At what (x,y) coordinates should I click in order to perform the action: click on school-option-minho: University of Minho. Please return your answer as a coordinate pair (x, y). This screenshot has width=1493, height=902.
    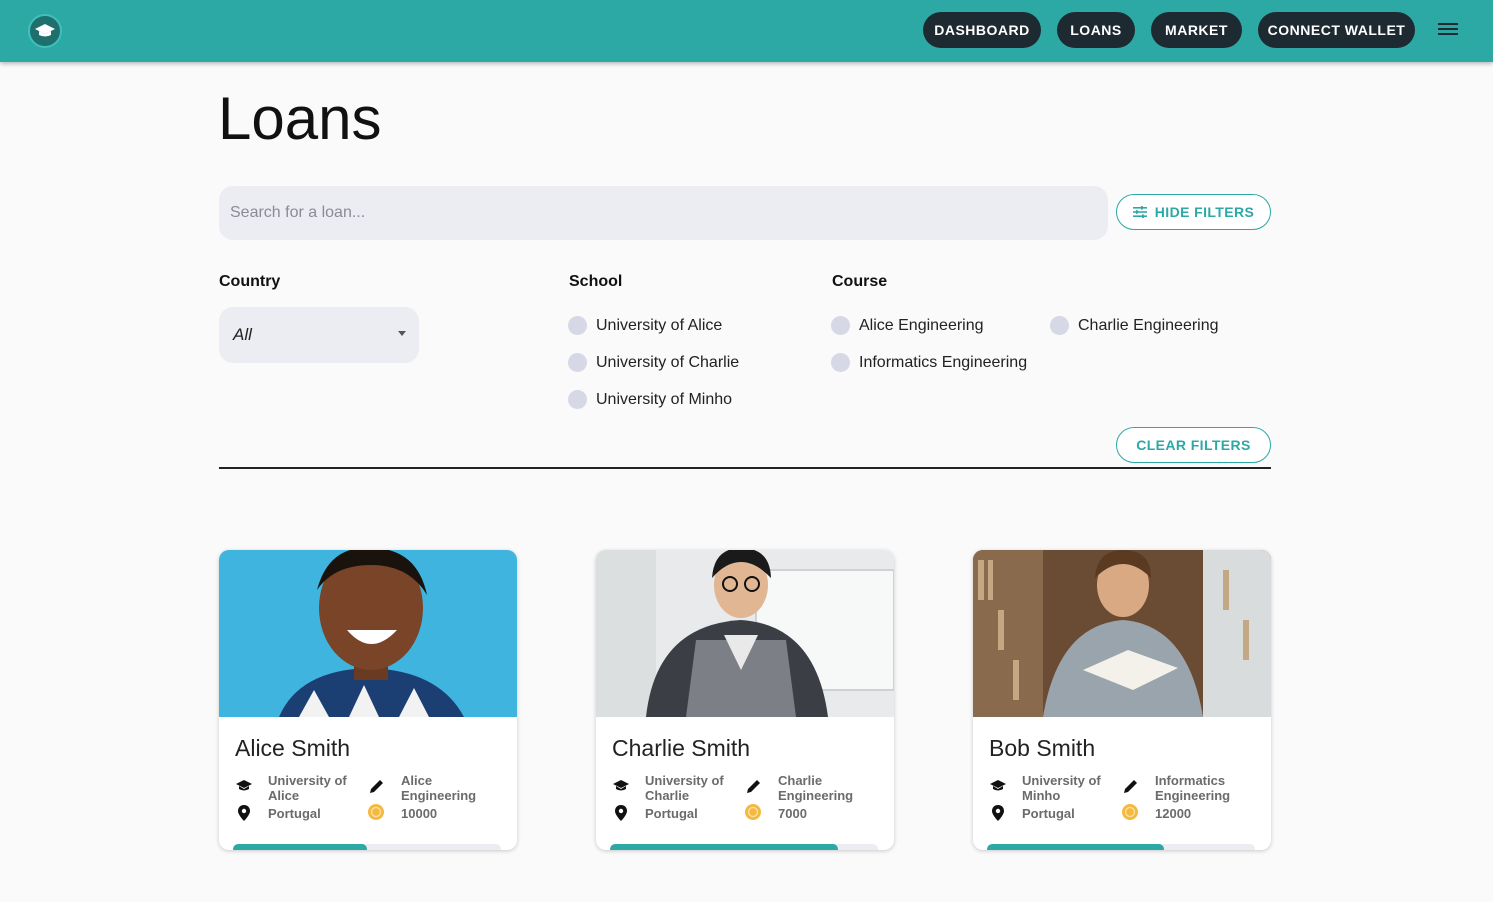
    Looking at the image, I should click on (650, 399).